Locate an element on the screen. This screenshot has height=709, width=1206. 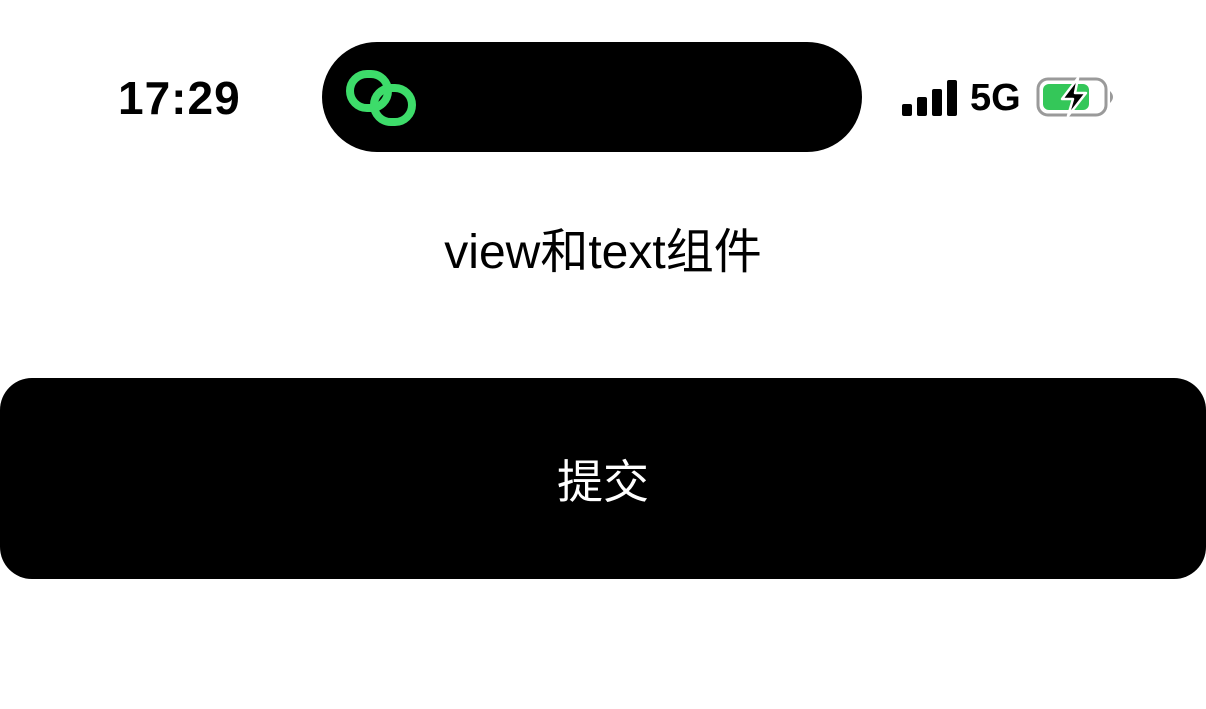
cellular-signal-icon is located at coordinates (929, 98).